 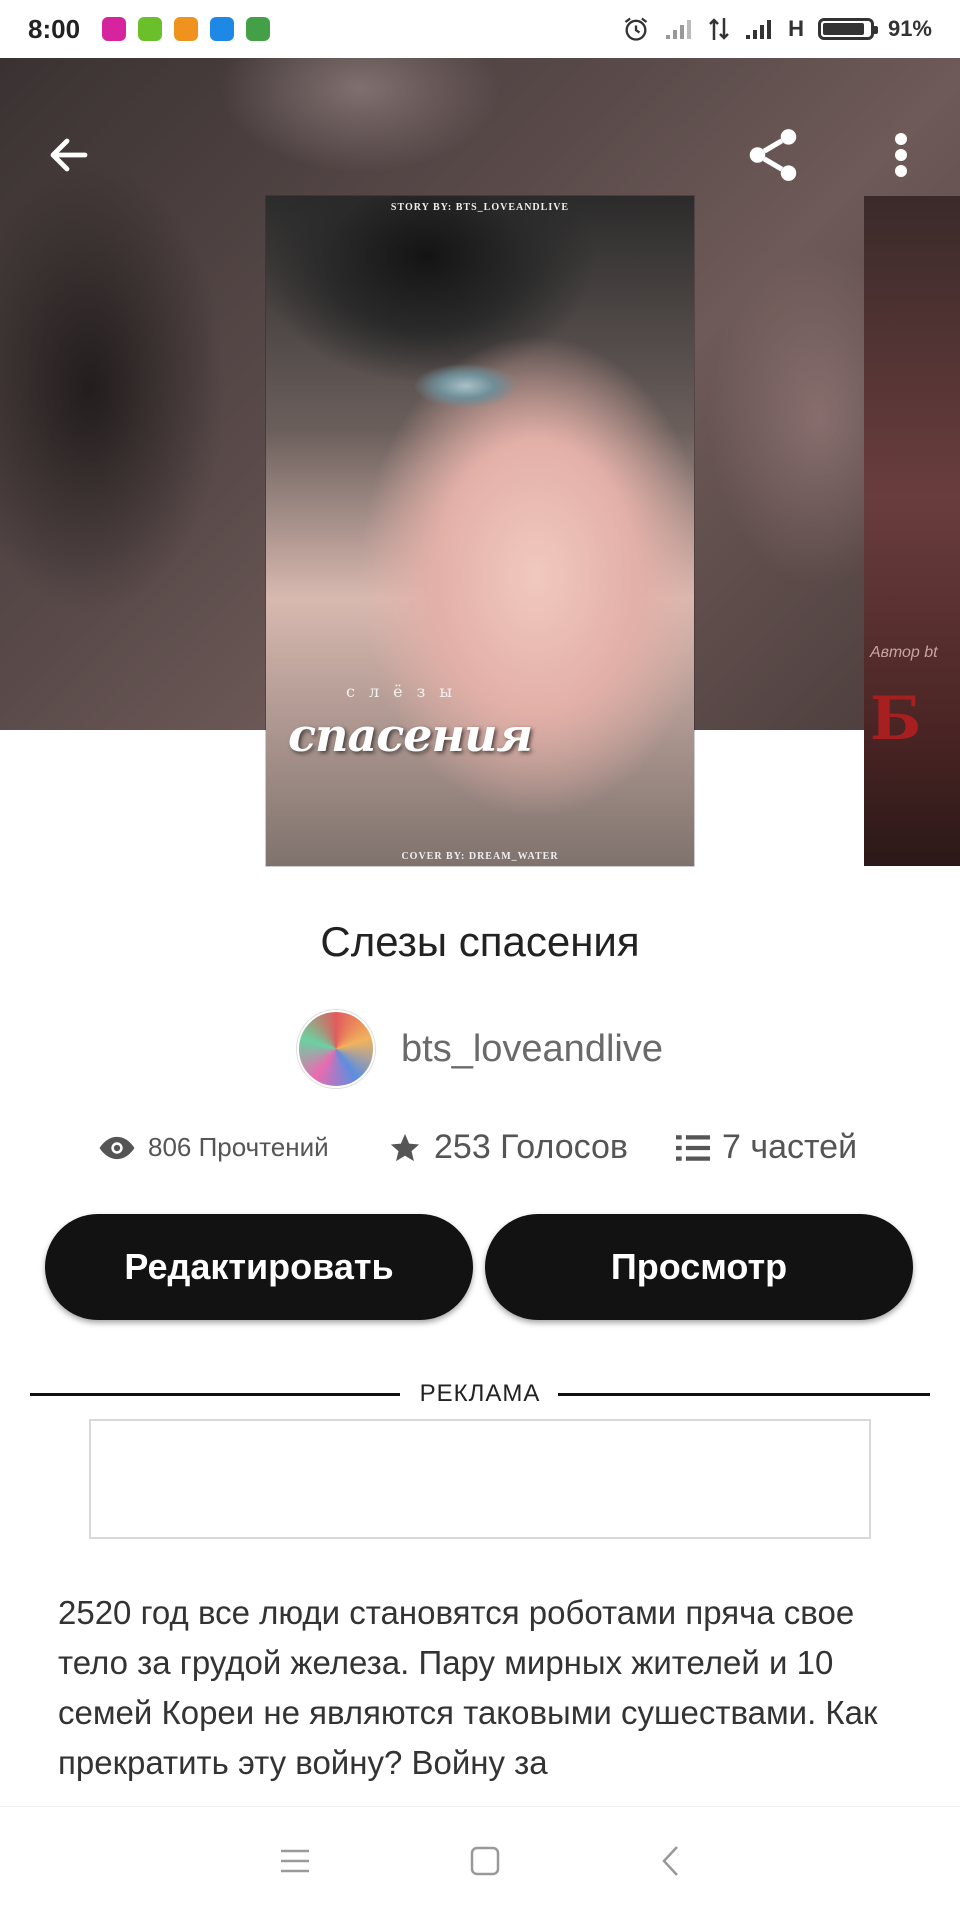 What do you see at coordinates (790, 1147) in the screenshot?
I see `parts-count: 7 частей` at bounding box center [790, 1147].